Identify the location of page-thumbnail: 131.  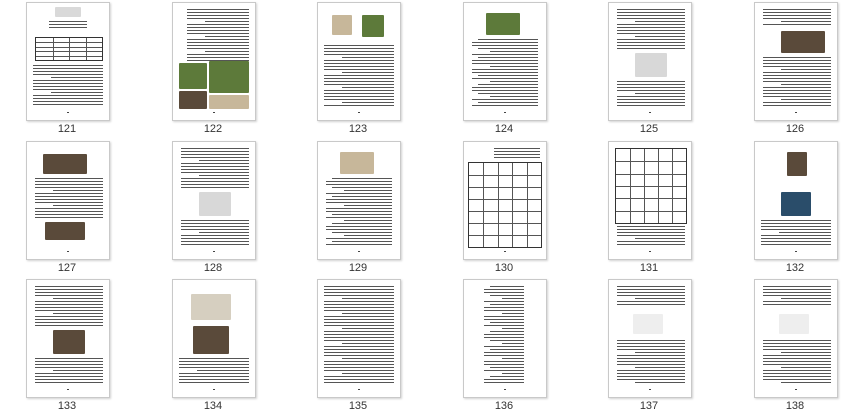
(655, 209).